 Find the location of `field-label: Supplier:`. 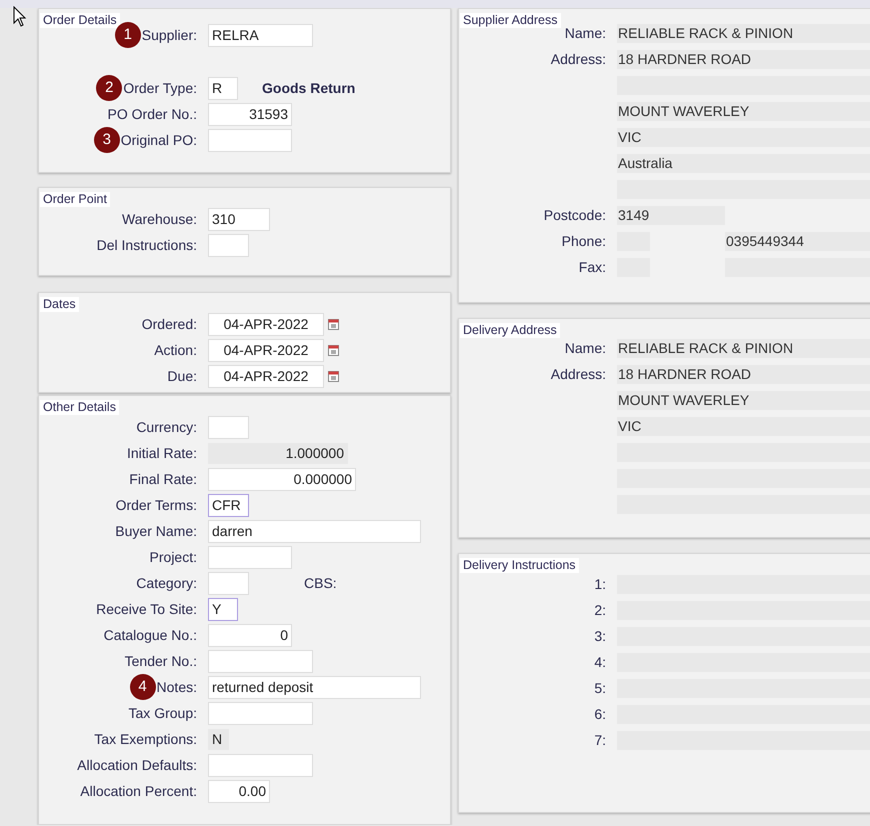

field-label: Supplier: is located at coordinates (169, 35).